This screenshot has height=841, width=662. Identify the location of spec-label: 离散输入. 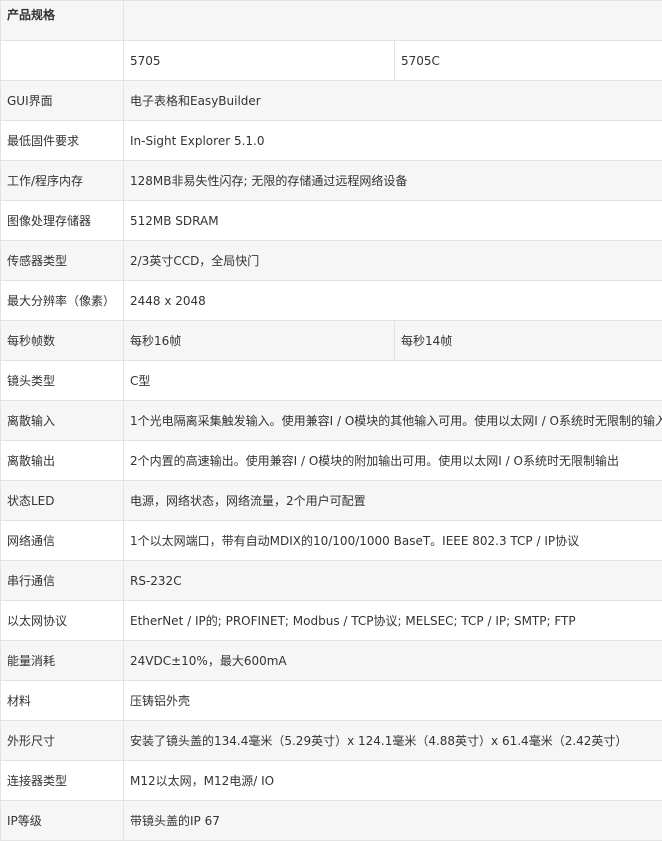
(62, 421).